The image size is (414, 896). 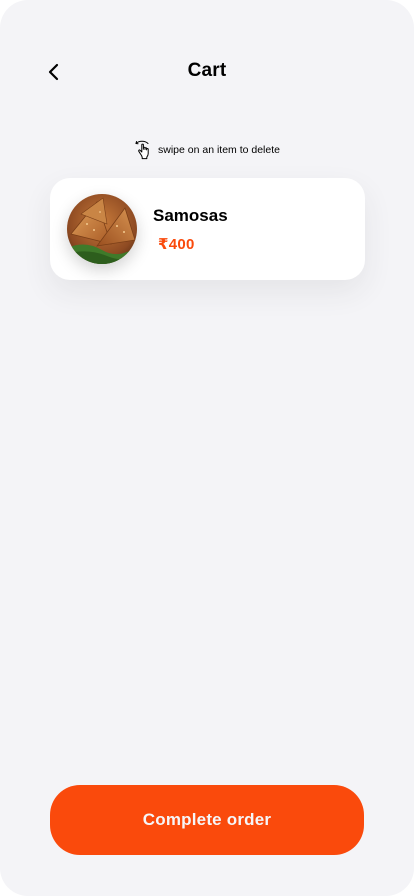 What do you see at coordinates (176, 244) in the screenshot?
I see `item-price: ₹400` at bounding box center [176, 244].